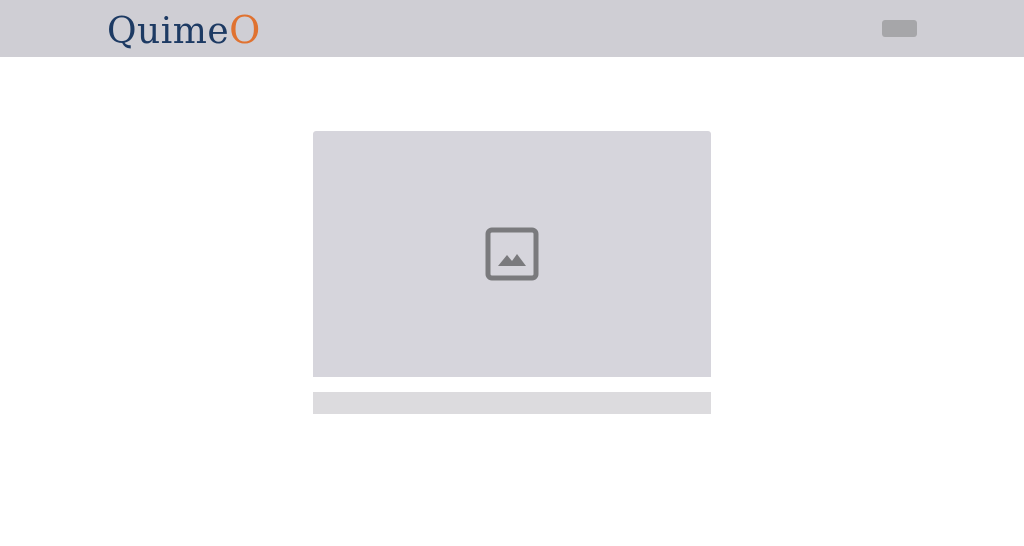  I want to click on image-icon, so click(512, 254).